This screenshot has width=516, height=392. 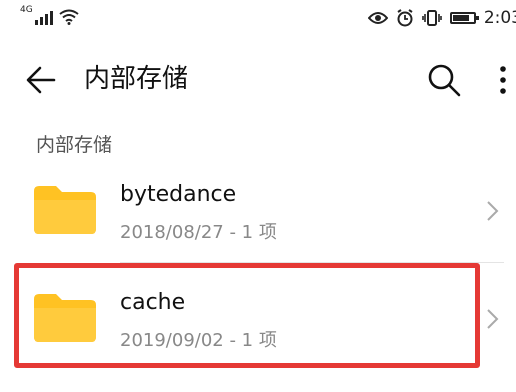 What do you see at coordinates (74, 143) in the screenshot?
I see `breadcrumb: 内部存储` at bounding box center [74, 143].